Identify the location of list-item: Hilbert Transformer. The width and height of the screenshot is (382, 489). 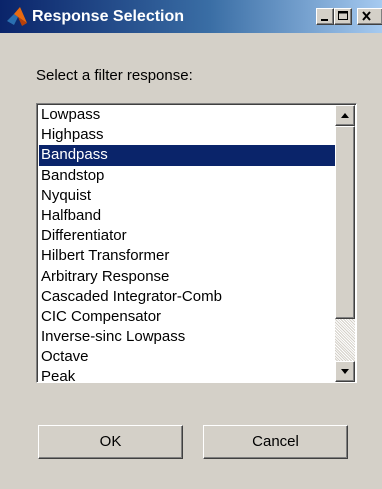
(187, 256).